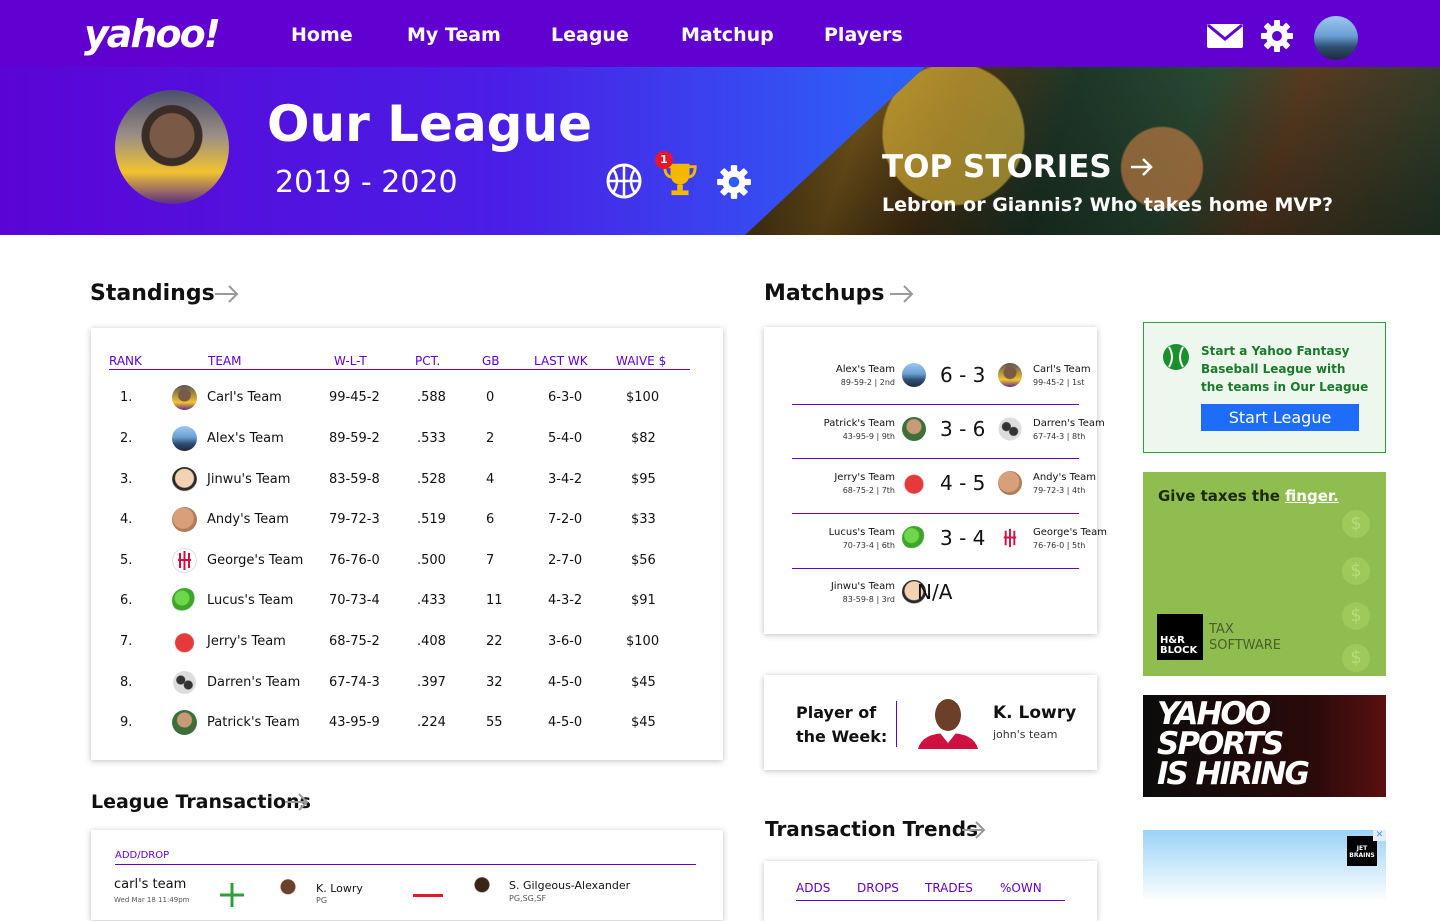 This screenshot has width=1440, height=921. I want to click on nav-league: League, so click(590, 35).